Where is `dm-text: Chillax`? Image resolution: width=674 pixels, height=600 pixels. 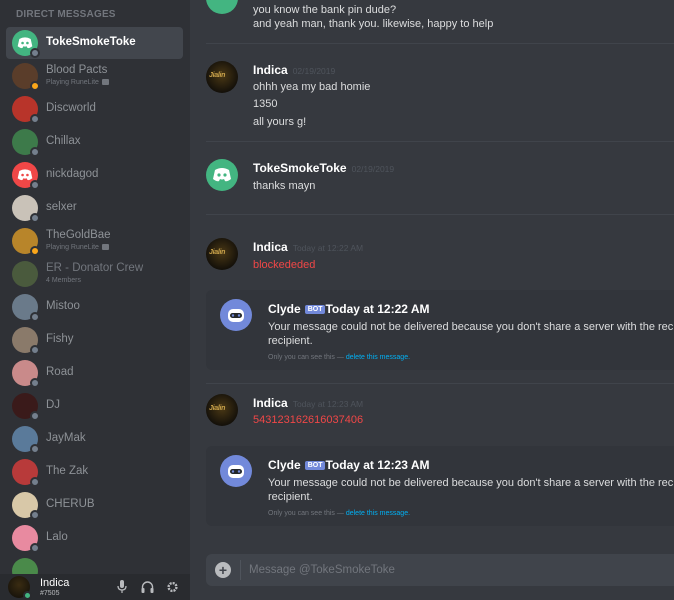 dm-text: Chillax is located at coordinates (63, 141).